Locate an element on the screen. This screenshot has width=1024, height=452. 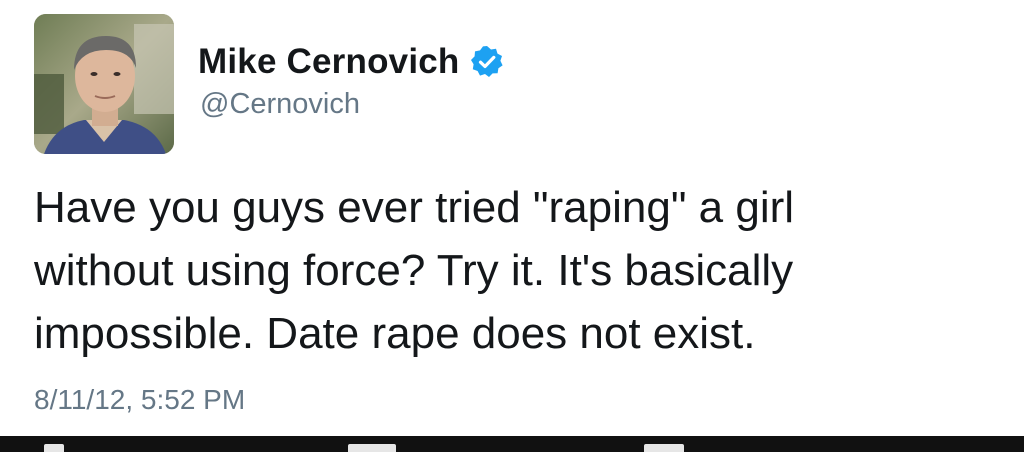
retweet-icon is located at coordinates (372, 448).